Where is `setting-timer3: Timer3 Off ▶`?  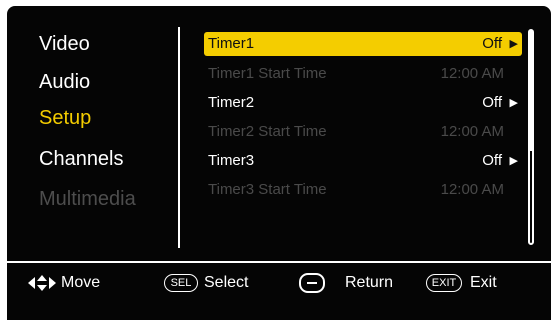
setting-timer3: Timer3 Off ▶ is located at coordinates (363, 161).